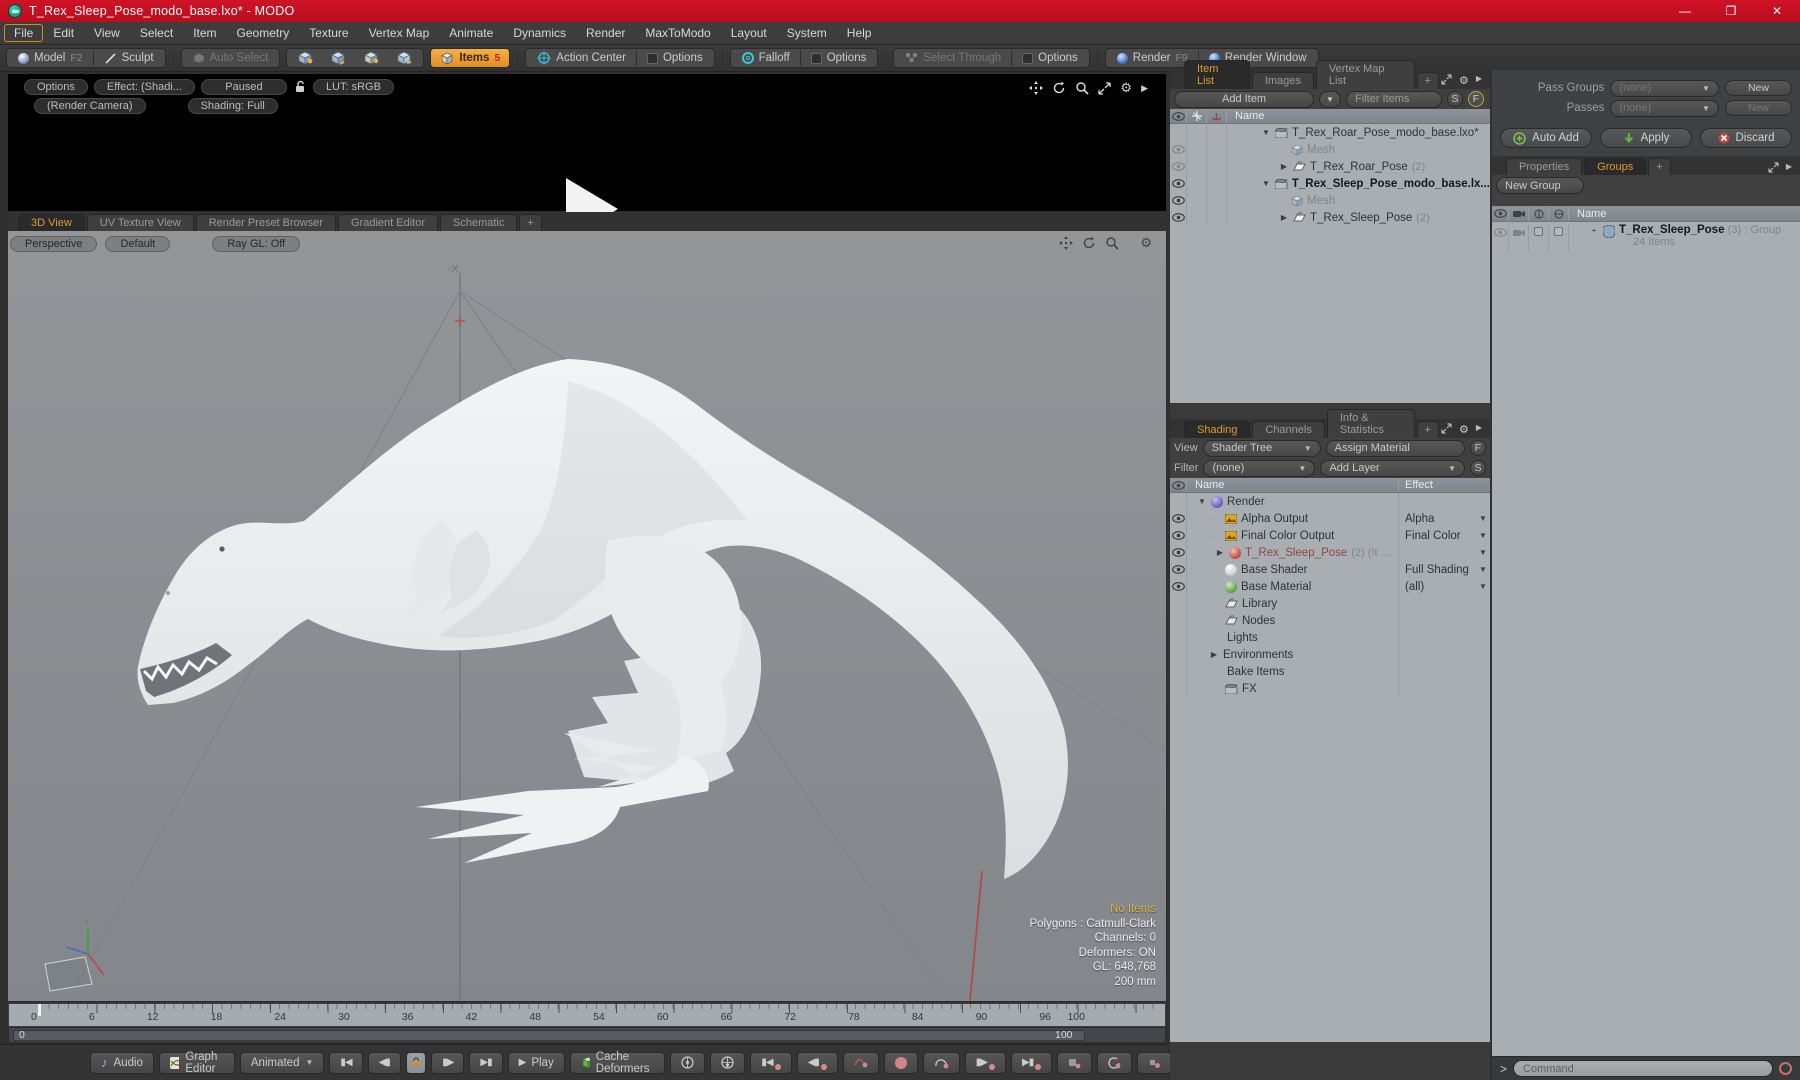 Image resolution: width=1800 pixels, height=1080 pixels. What do you see at coordinates (749, 33) in the screenshot?
I see `menu-layout: Layout` at bounding box center [749, 33].